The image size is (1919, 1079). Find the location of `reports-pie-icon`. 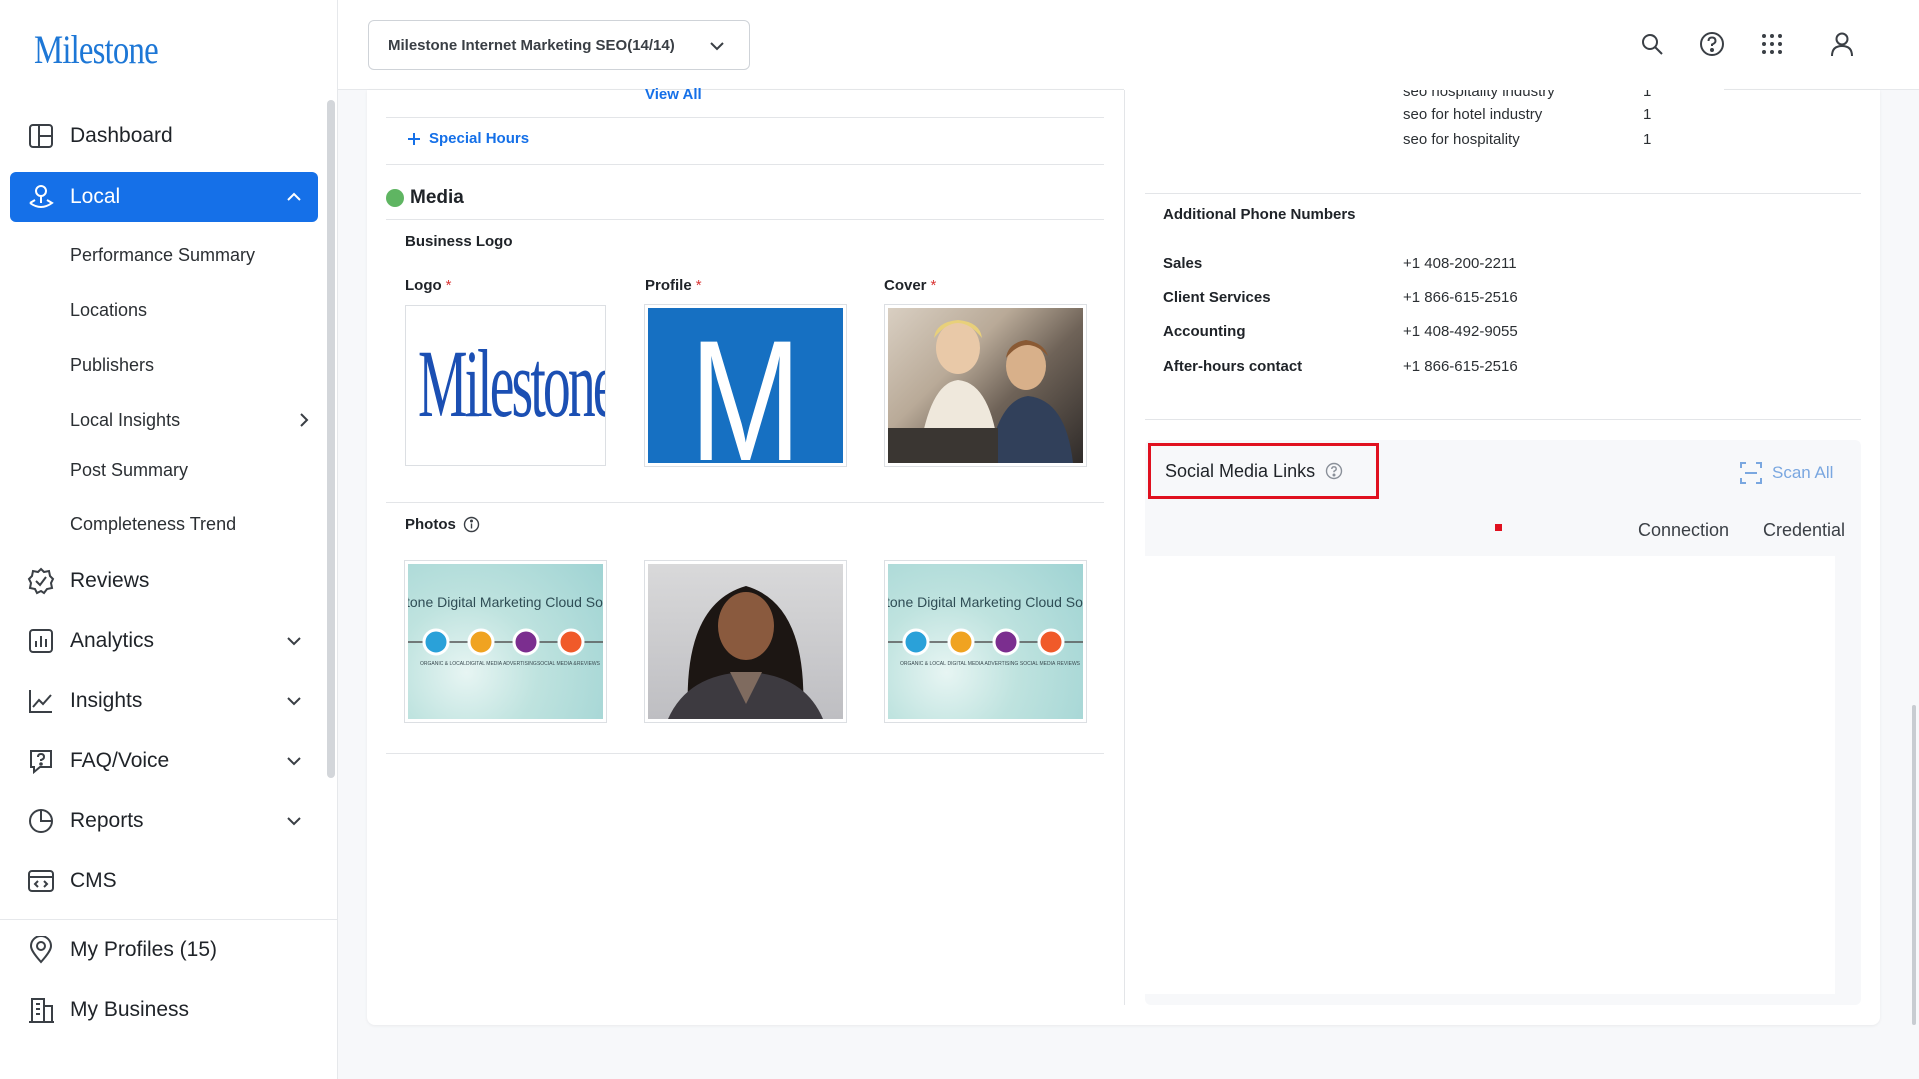

reports-pie-icon is located at coordinates (41, 821).